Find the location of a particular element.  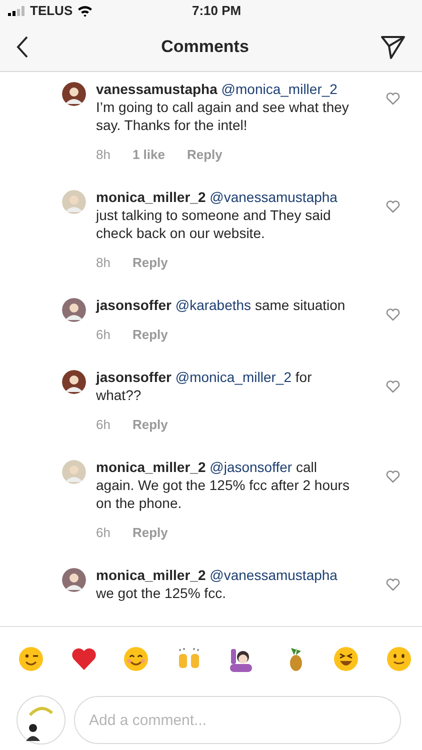

smile-emoji-icon is located at coordinates (136, 659).